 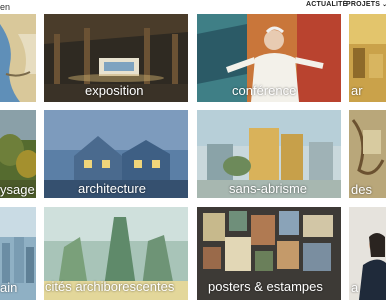 I want to click on chevron-down-icon: ⌄, so click(x=384, y=5).